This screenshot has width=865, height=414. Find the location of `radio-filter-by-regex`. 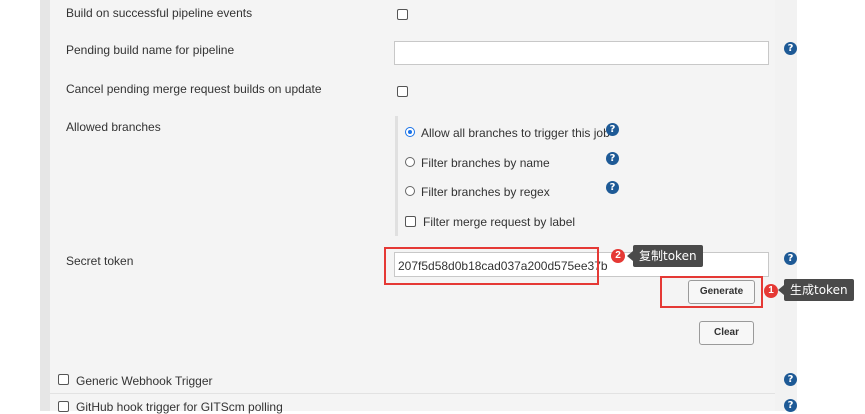

radio-filter-by-regex is located at coordinates (410, 191).